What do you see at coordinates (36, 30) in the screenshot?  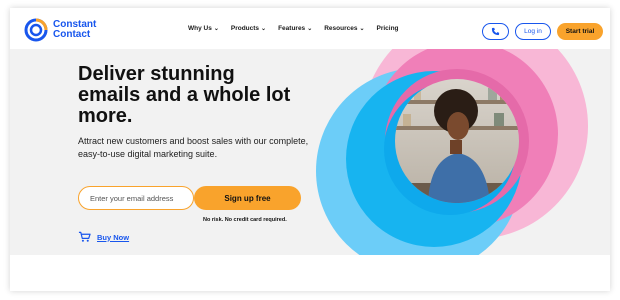 I see `constant-contact-logo-icon` at bounding box center [36, 30].